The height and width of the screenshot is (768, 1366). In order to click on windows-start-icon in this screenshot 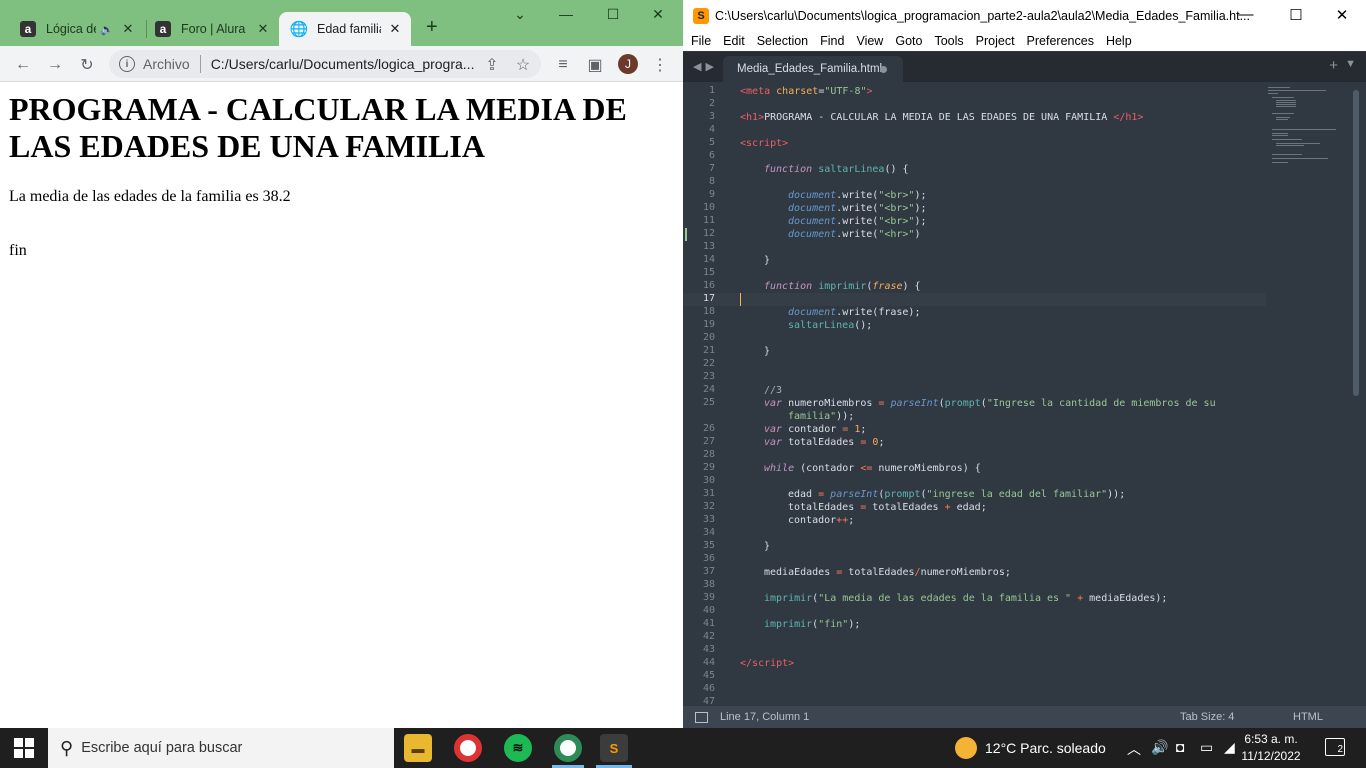, I will do `click(24, 748)`.